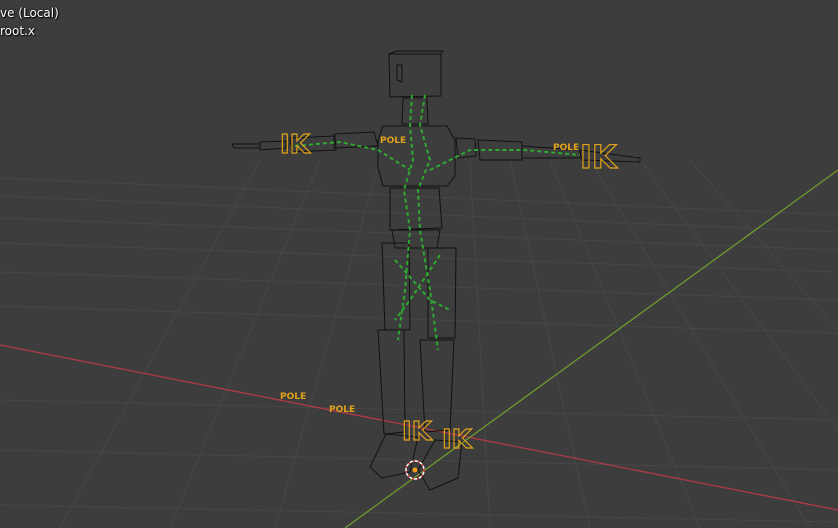  What do you see at coordinates (415, 470) in the screenshot?
I see `3d-cursor-icon` at bounding box center [415, 470].